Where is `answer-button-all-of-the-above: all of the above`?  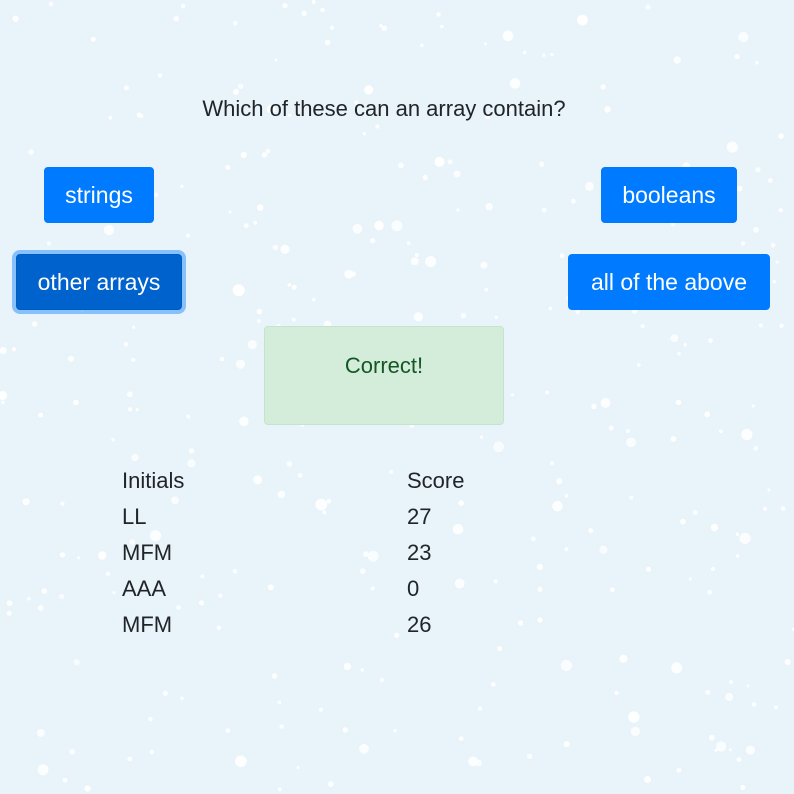
answer-button-all-of-the-above: all of the above is located at coordinates (669, 282).